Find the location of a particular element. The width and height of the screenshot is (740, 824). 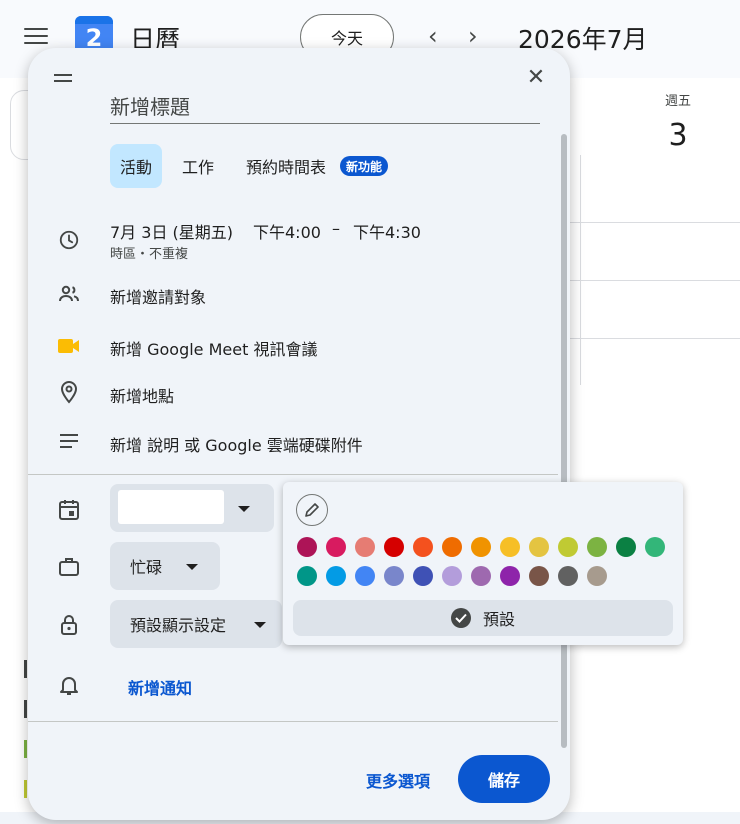

availability-value: 忙碌 is located at coordinates (146, 567).